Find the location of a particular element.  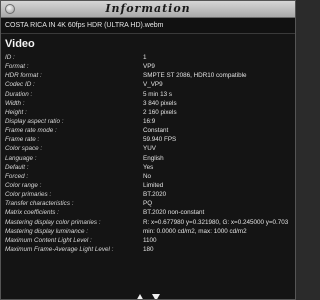

info-row: Frame rate : 59.940 FPS is located at coordinates (148, 139).